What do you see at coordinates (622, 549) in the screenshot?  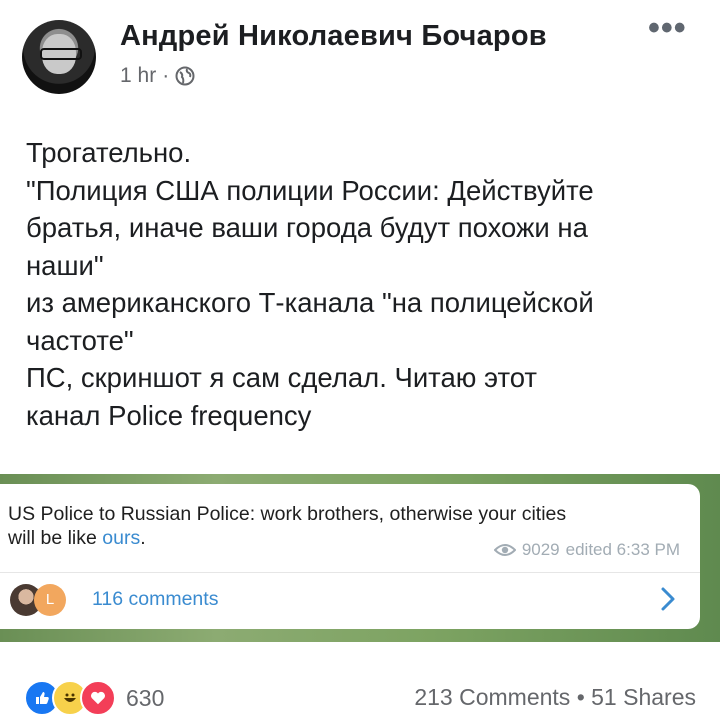 I see `edited-time: edited 6:33 PM` at bounding box center [622, 549].